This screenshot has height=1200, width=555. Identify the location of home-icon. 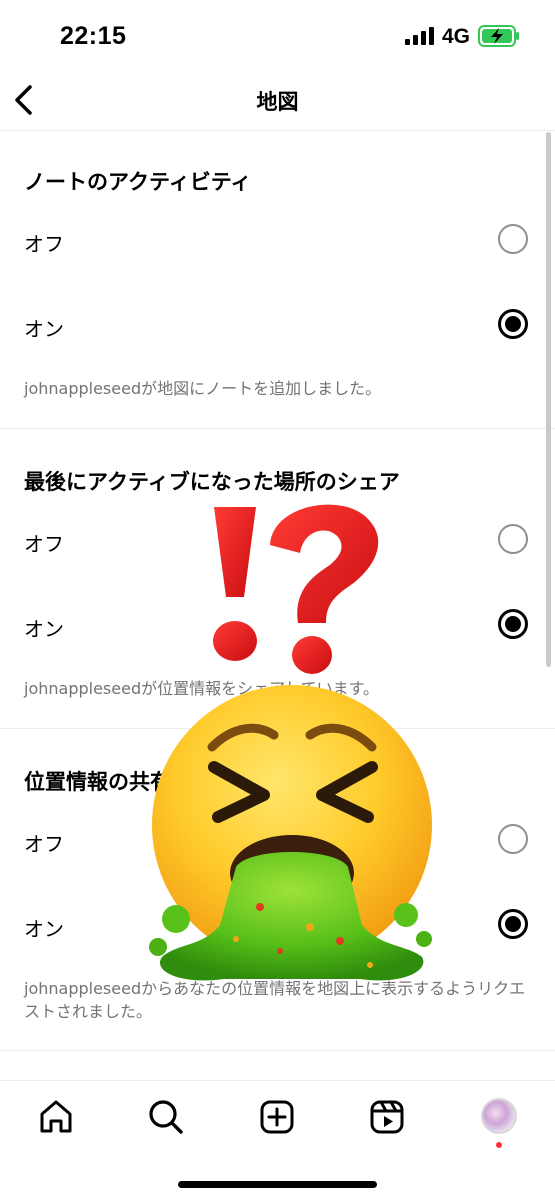
(56, 1116).